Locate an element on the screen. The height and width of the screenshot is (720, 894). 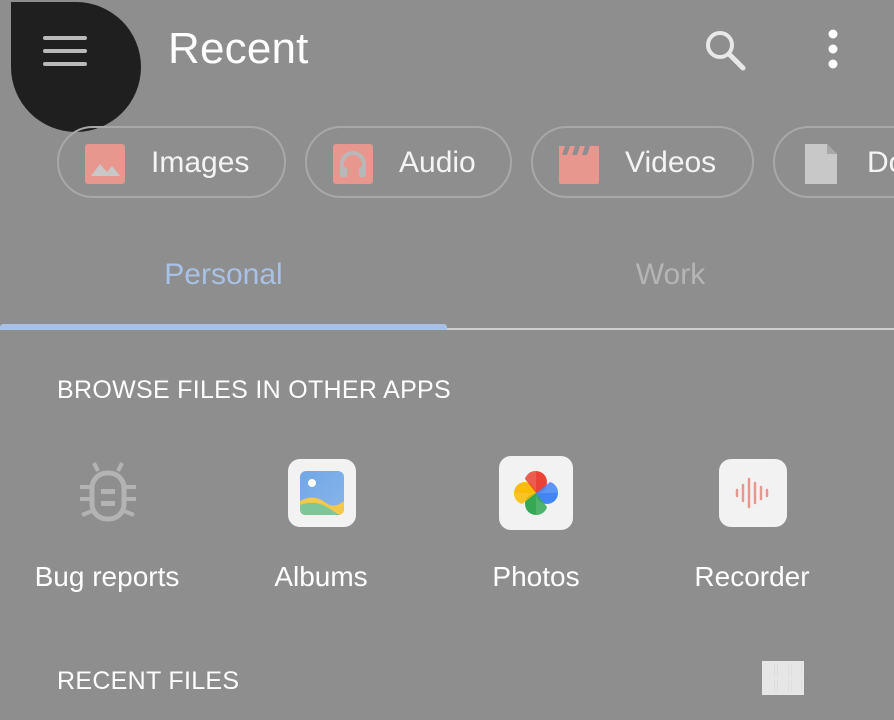
bug-icon is located at coordinates (108, 492).